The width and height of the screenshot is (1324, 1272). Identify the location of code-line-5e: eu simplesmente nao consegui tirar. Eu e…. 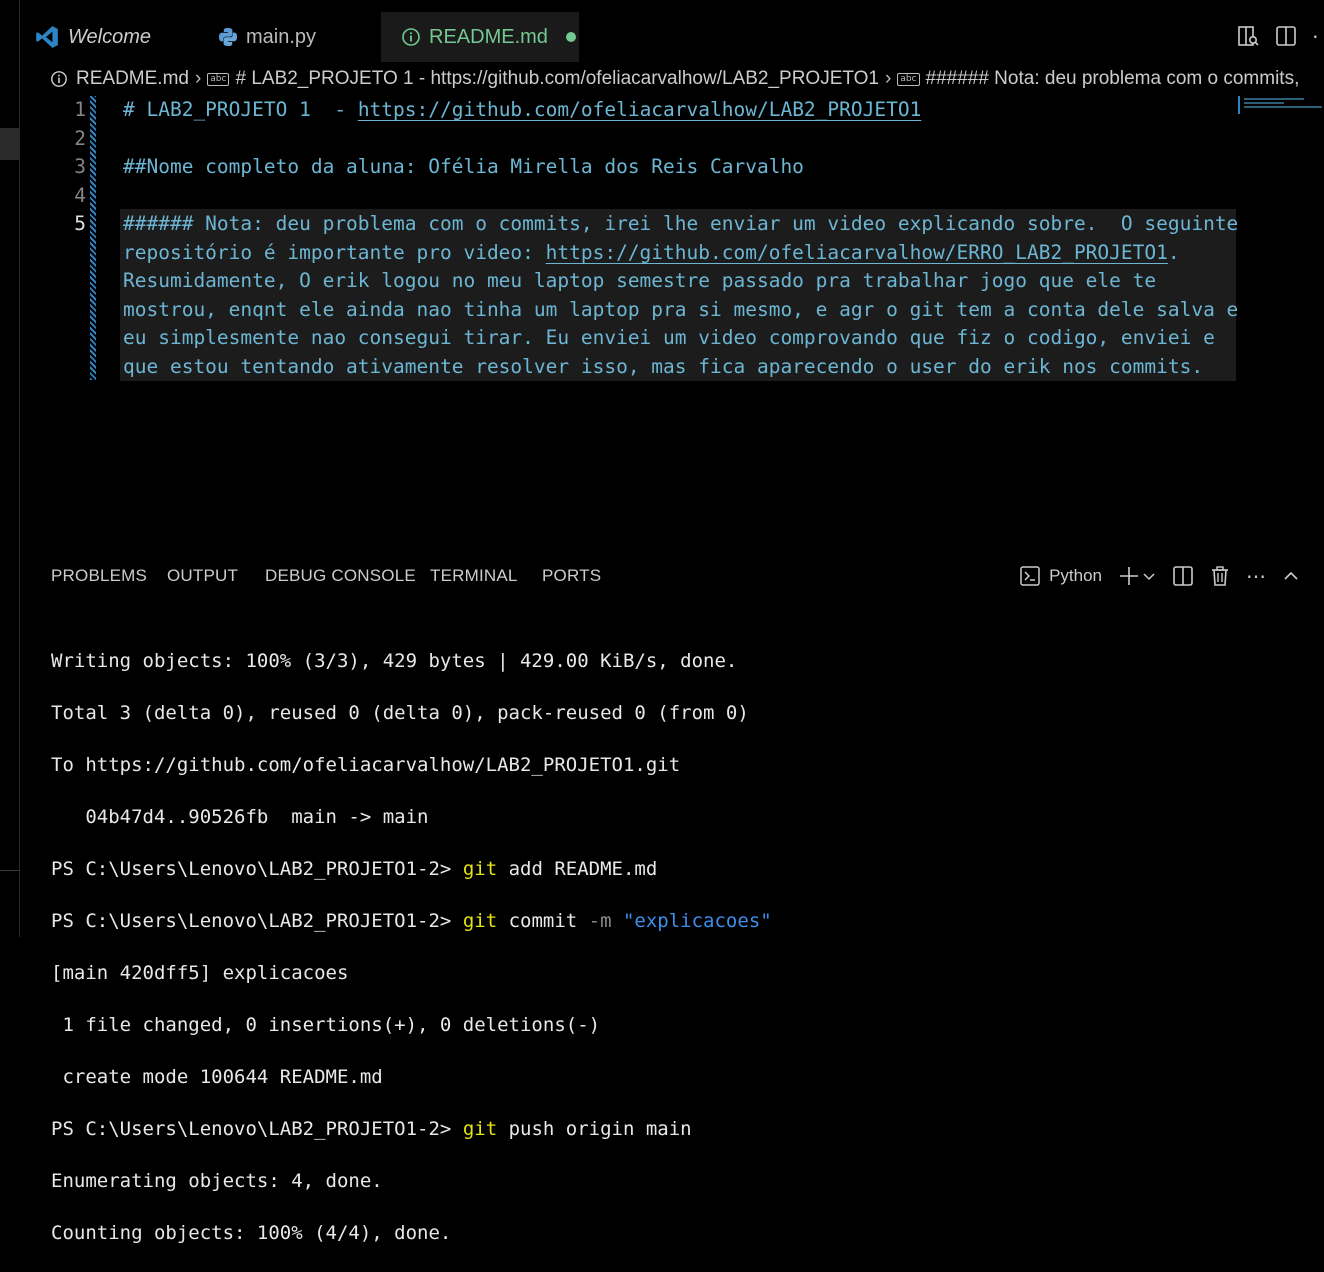
(669, 337).